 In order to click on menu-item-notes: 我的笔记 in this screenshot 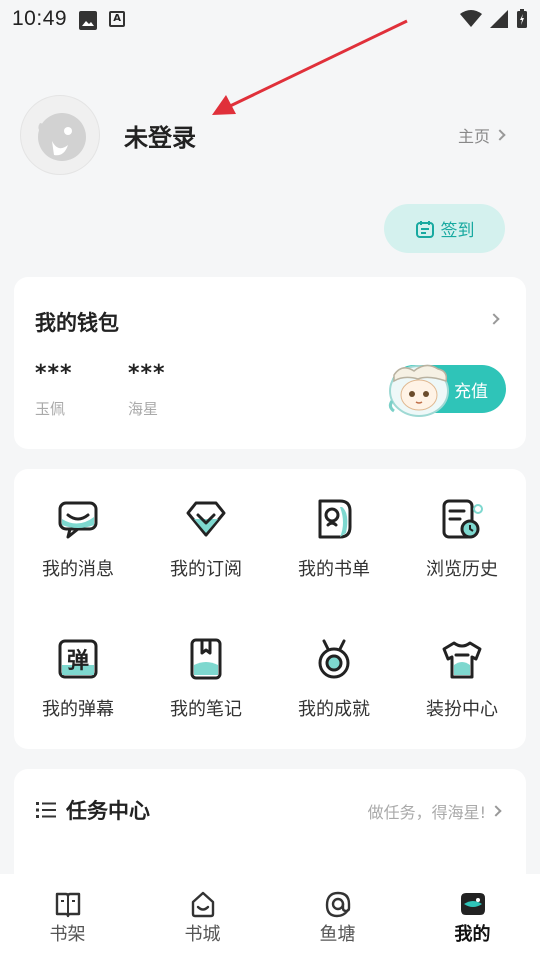, I will do `click(206, 679)`.